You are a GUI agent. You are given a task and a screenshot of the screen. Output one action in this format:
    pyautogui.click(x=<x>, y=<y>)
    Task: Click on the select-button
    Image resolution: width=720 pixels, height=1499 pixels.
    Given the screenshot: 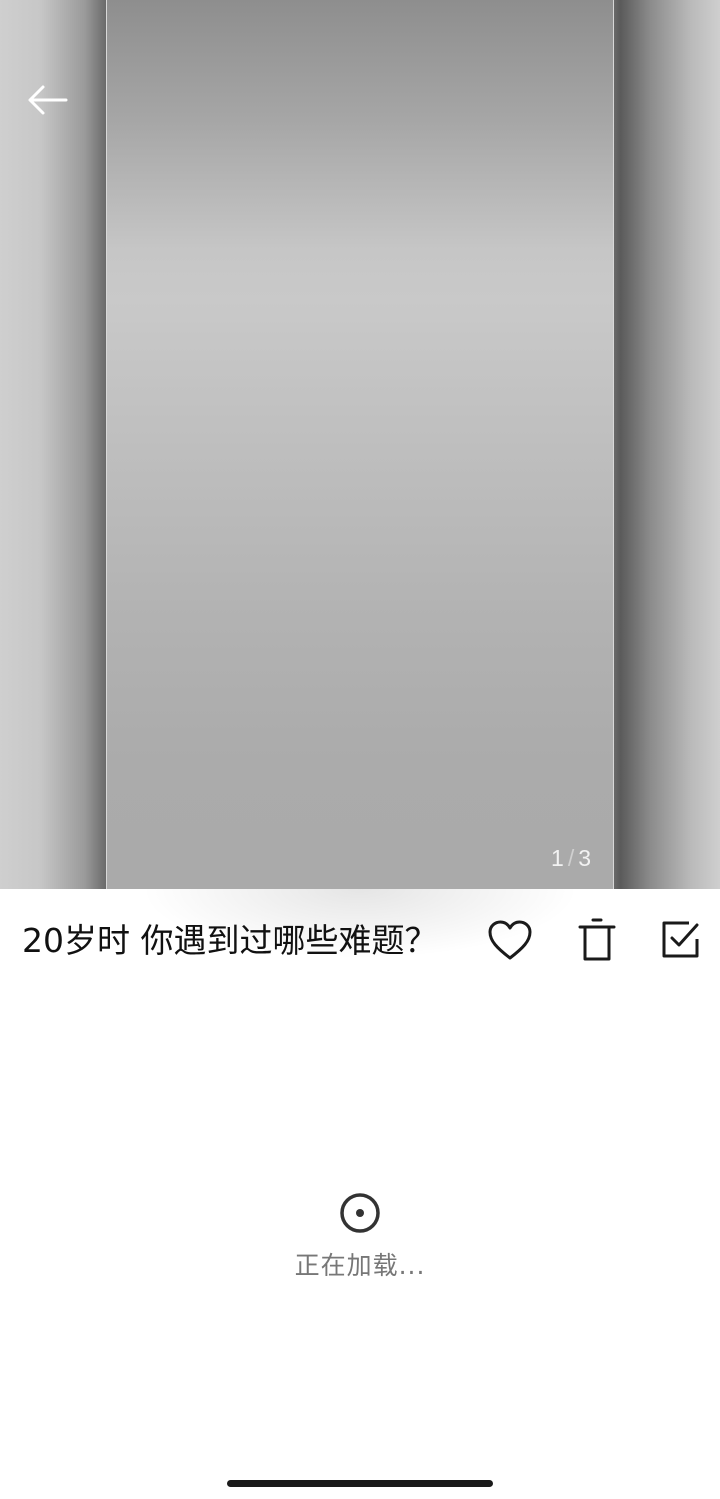 What is the action you would take?
    pyautogui.click(x=680, y=940)
    